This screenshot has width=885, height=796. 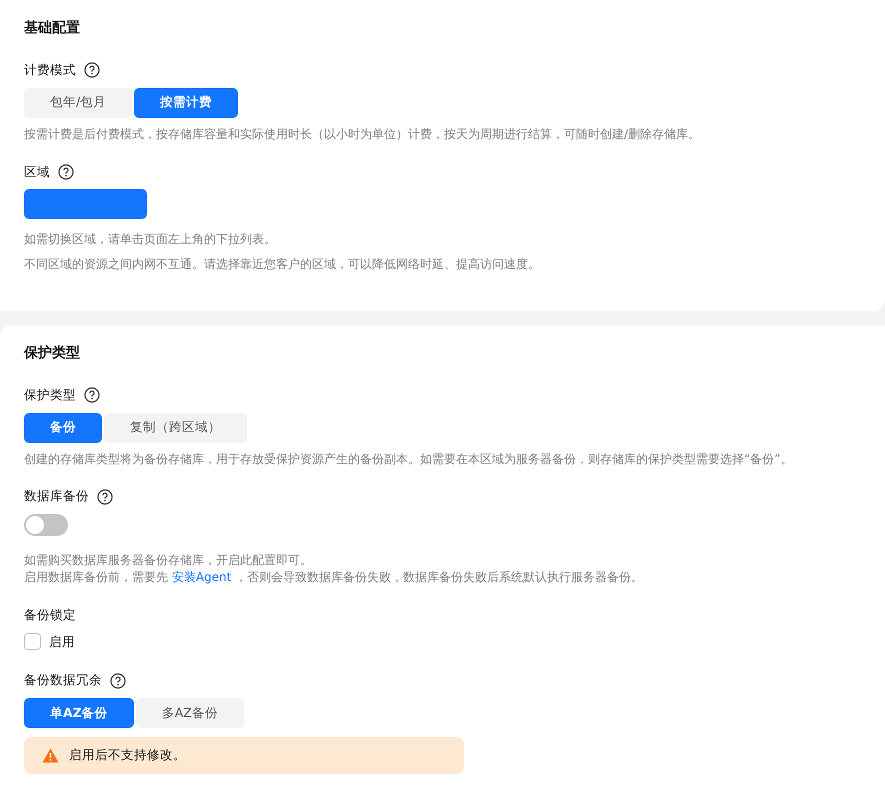 What do you see at coordinates (63, 427) in the screenshot?
I see `segment-tab: 备份` at bounding box center [63, 427].